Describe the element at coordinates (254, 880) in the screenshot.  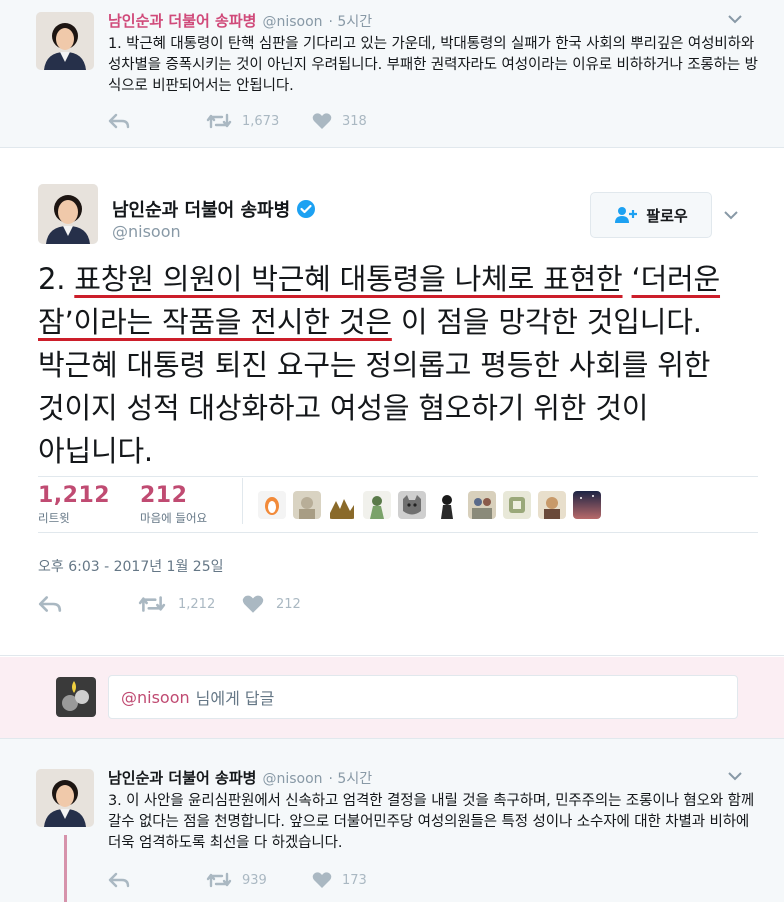
I see `retweet-count: 939` at that location.